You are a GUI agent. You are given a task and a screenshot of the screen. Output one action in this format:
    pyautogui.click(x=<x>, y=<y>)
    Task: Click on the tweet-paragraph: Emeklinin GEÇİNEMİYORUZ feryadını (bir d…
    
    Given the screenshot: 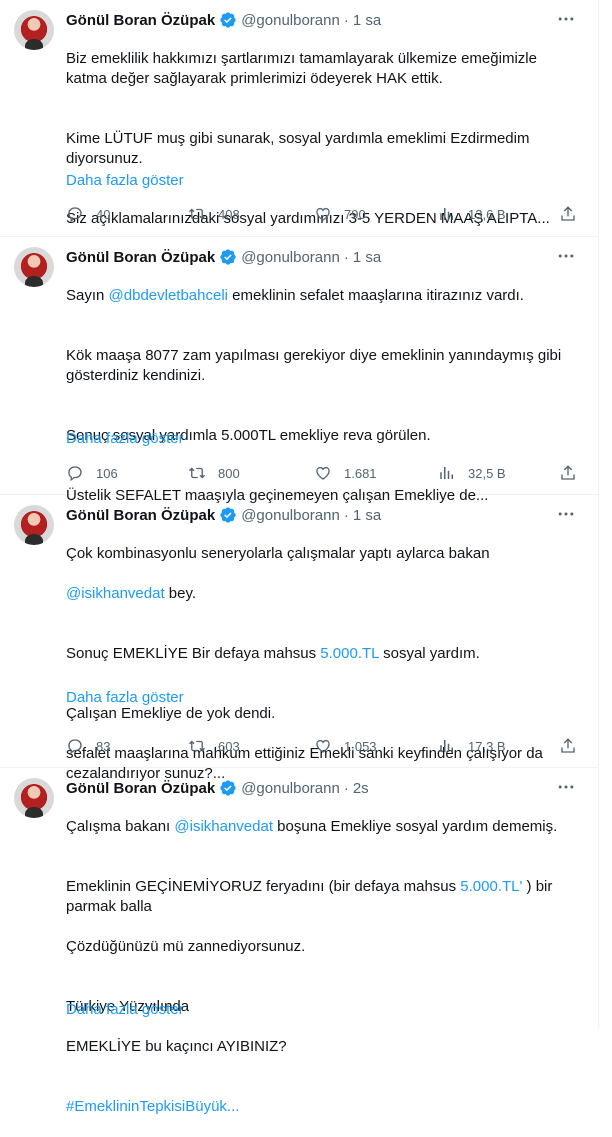 What is the action you would take?
    pyautogui.click(x=316, y=897)
    